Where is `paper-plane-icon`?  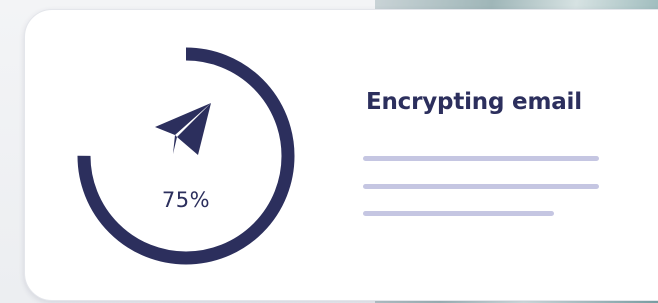 paper-plane-icon is located at coordinates (184, 129).